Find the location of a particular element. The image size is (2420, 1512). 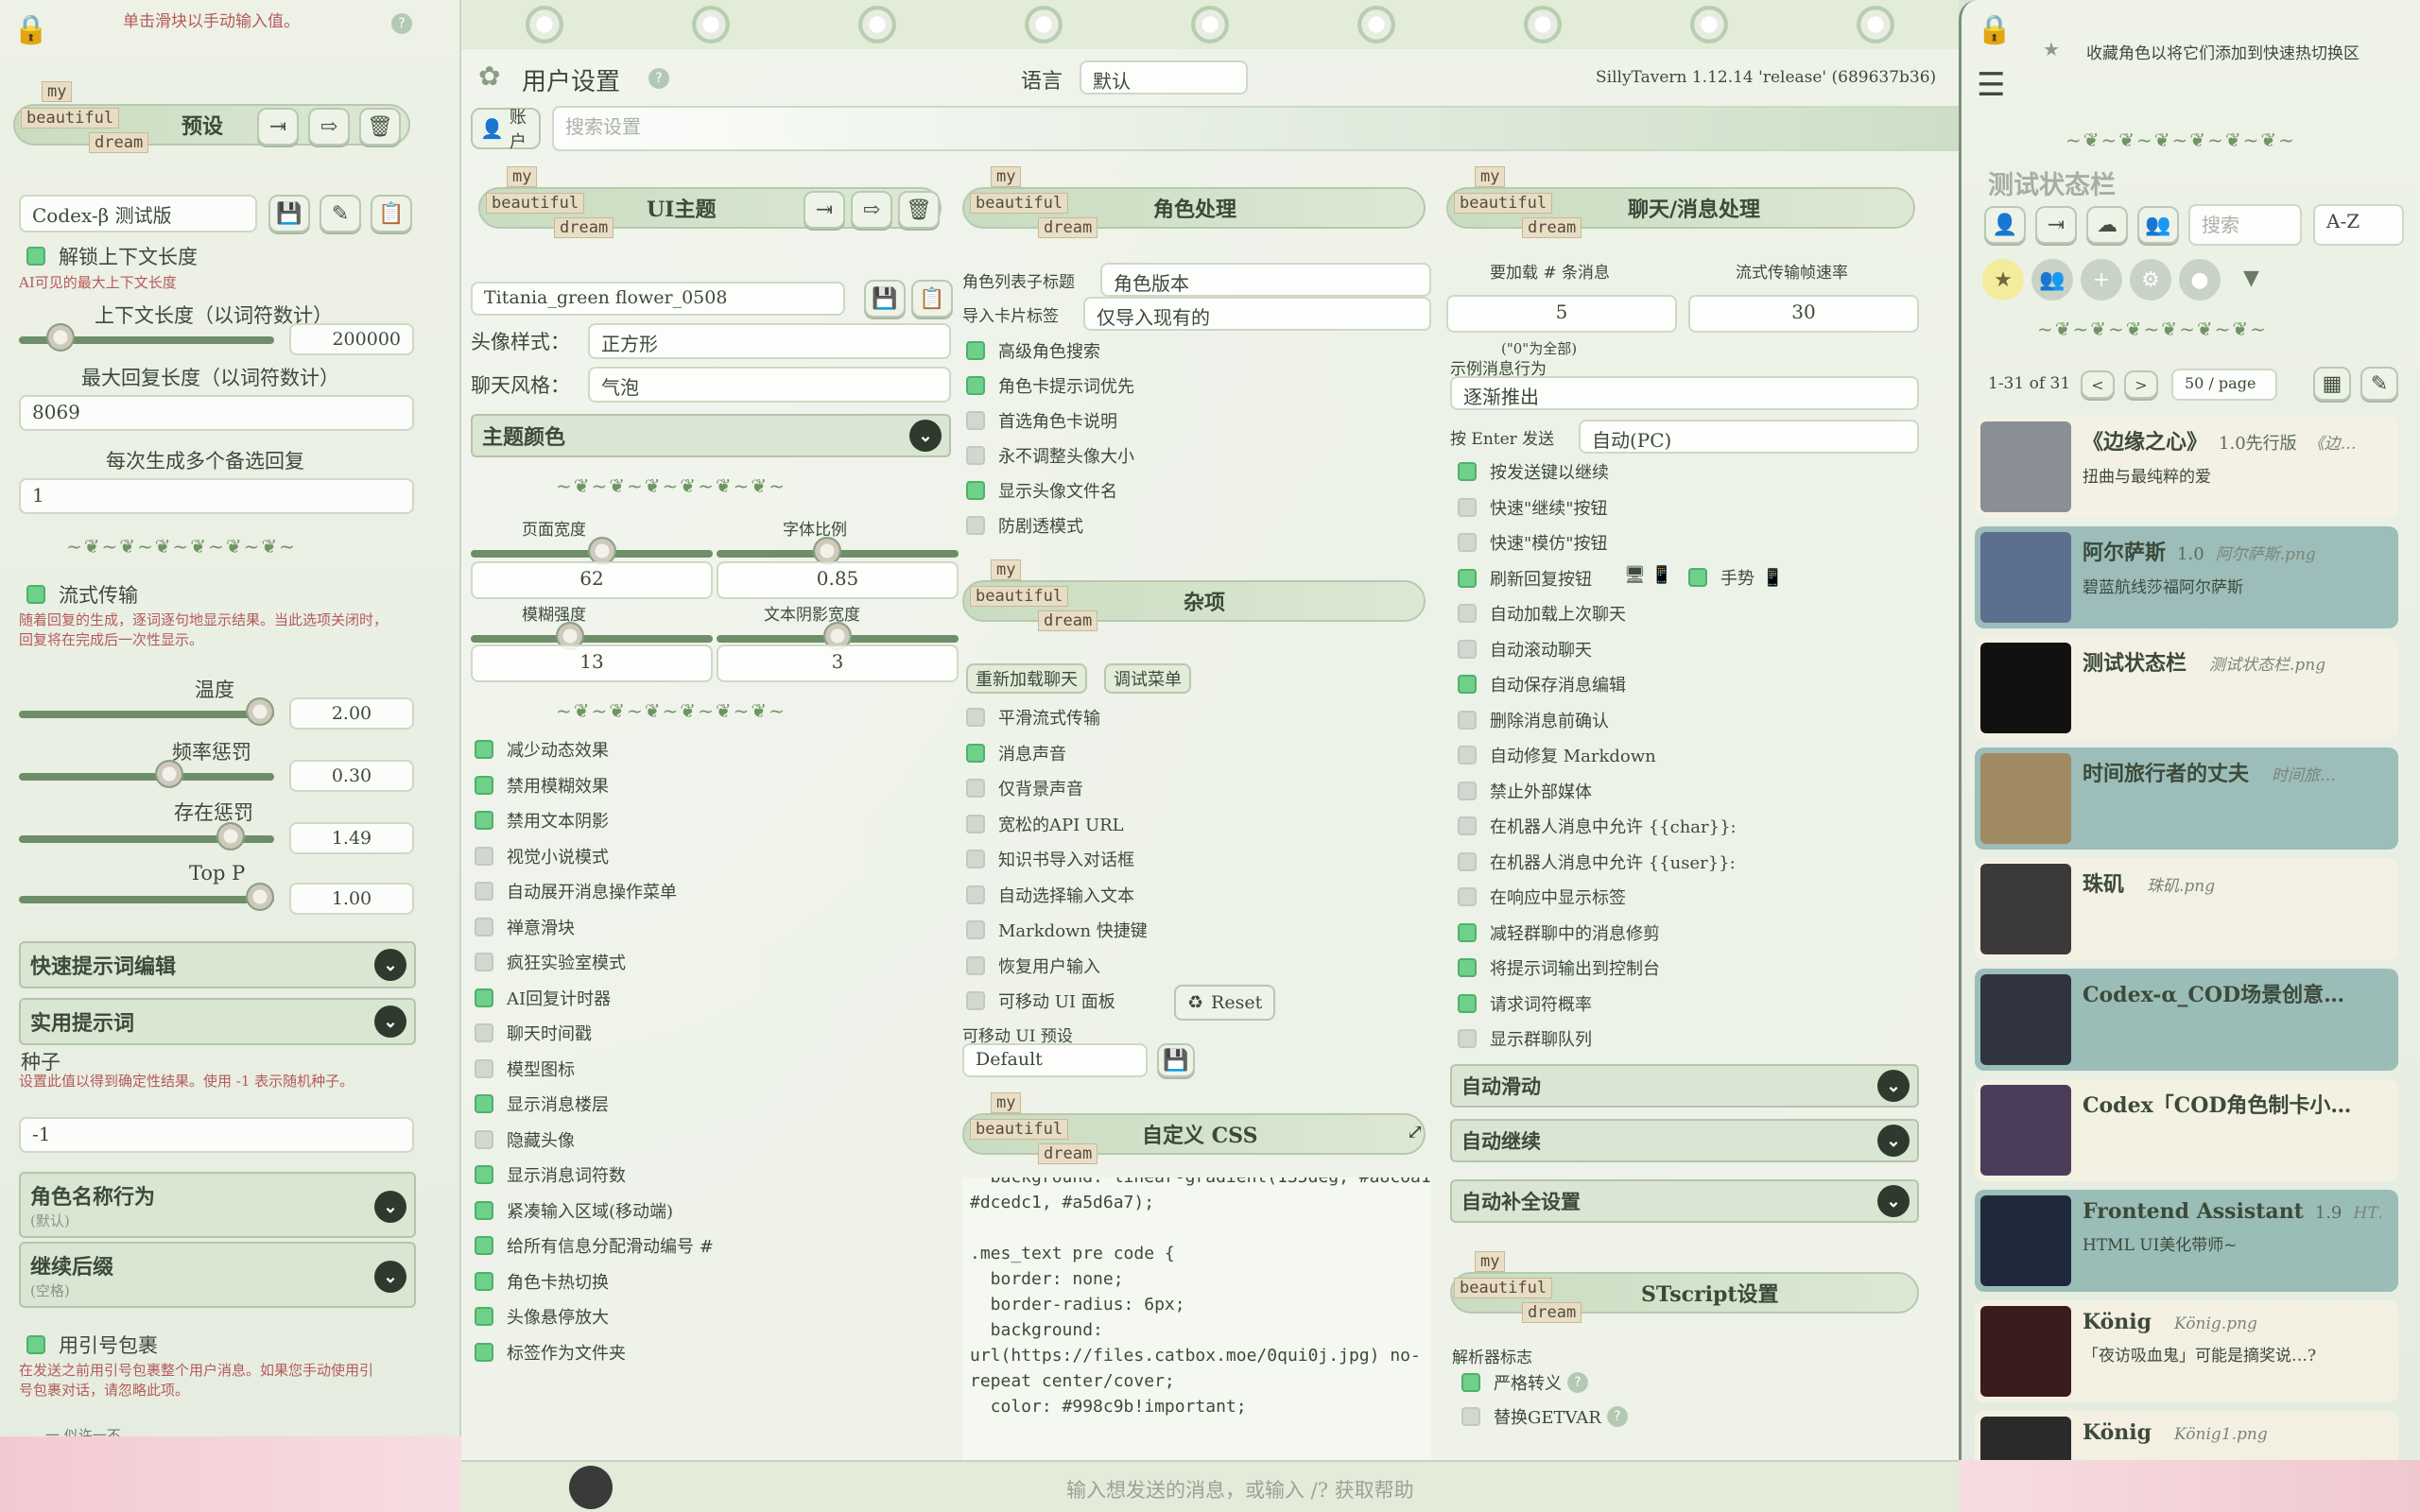

freq-penalty-slider is located at coordinates (146, 774).